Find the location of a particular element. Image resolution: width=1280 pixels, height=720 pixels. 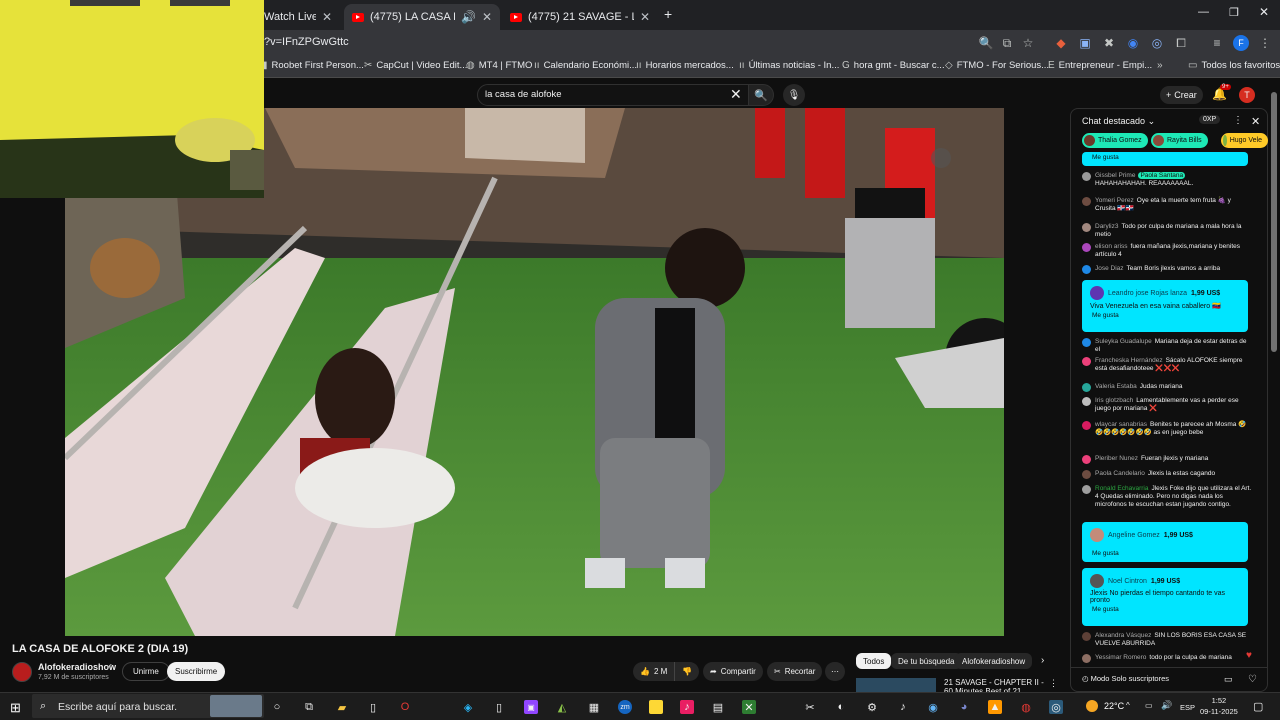

subscribe-button: Suscribirme is located at coordinates (196, 671).